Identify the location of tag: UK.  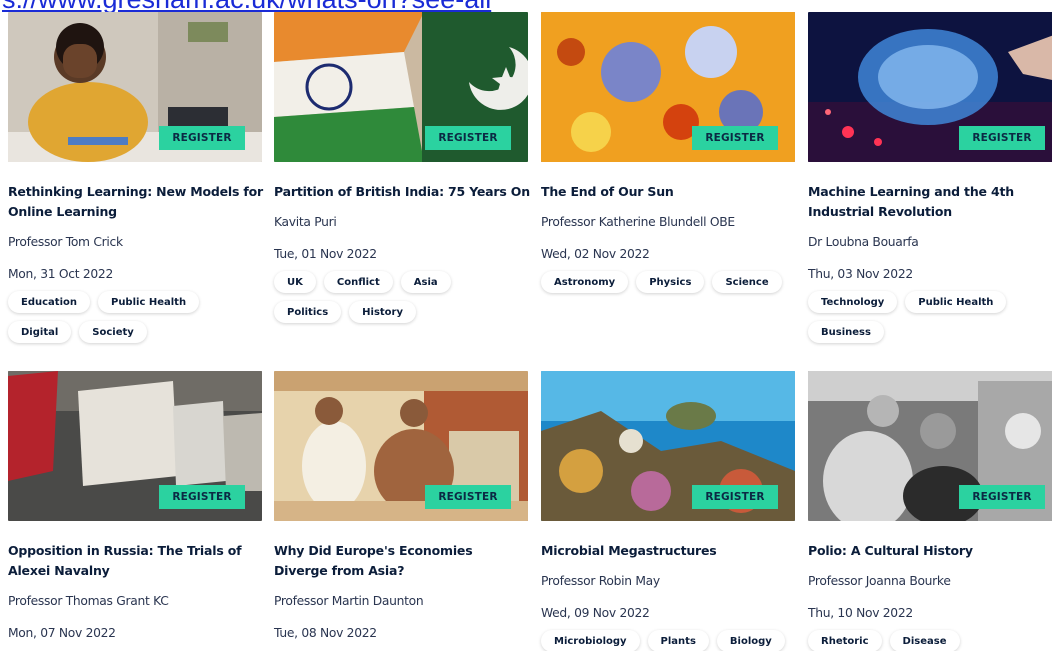
(295, 282).